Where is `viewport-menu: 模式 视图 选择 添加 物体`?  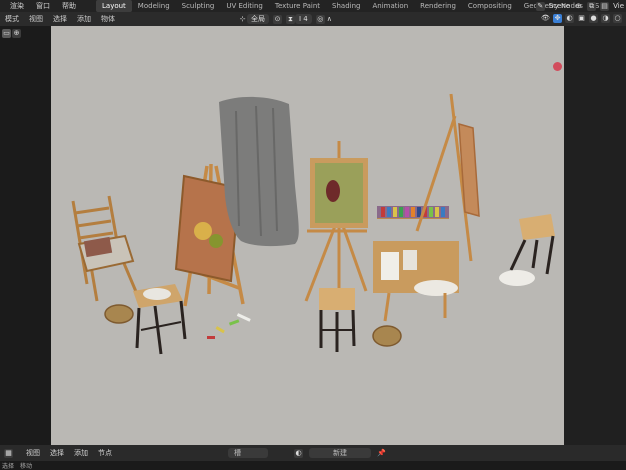 viewport-menu: 模式 视图 选择 添加 物体 is located at coordinates (60, 19).